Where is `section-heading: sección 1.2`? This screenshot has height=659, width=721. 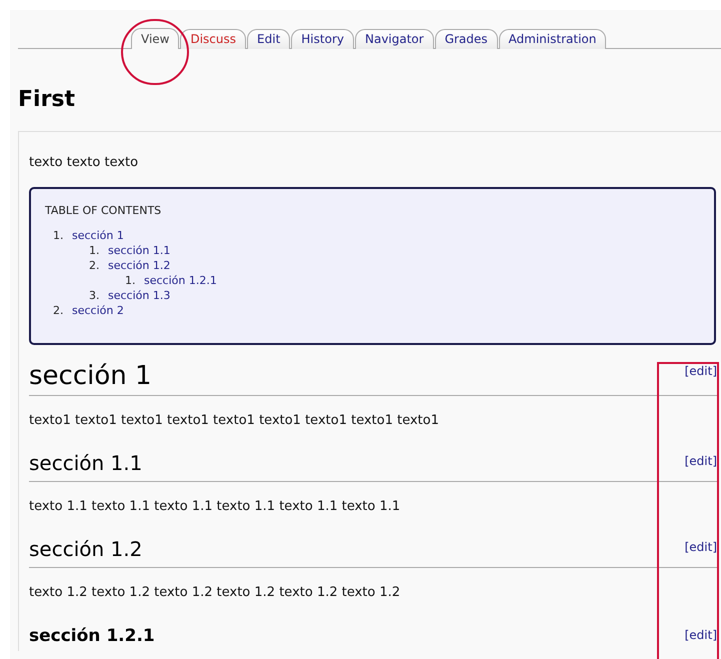 section-heading: sección 1.2 is located at coordinates (85, 549).